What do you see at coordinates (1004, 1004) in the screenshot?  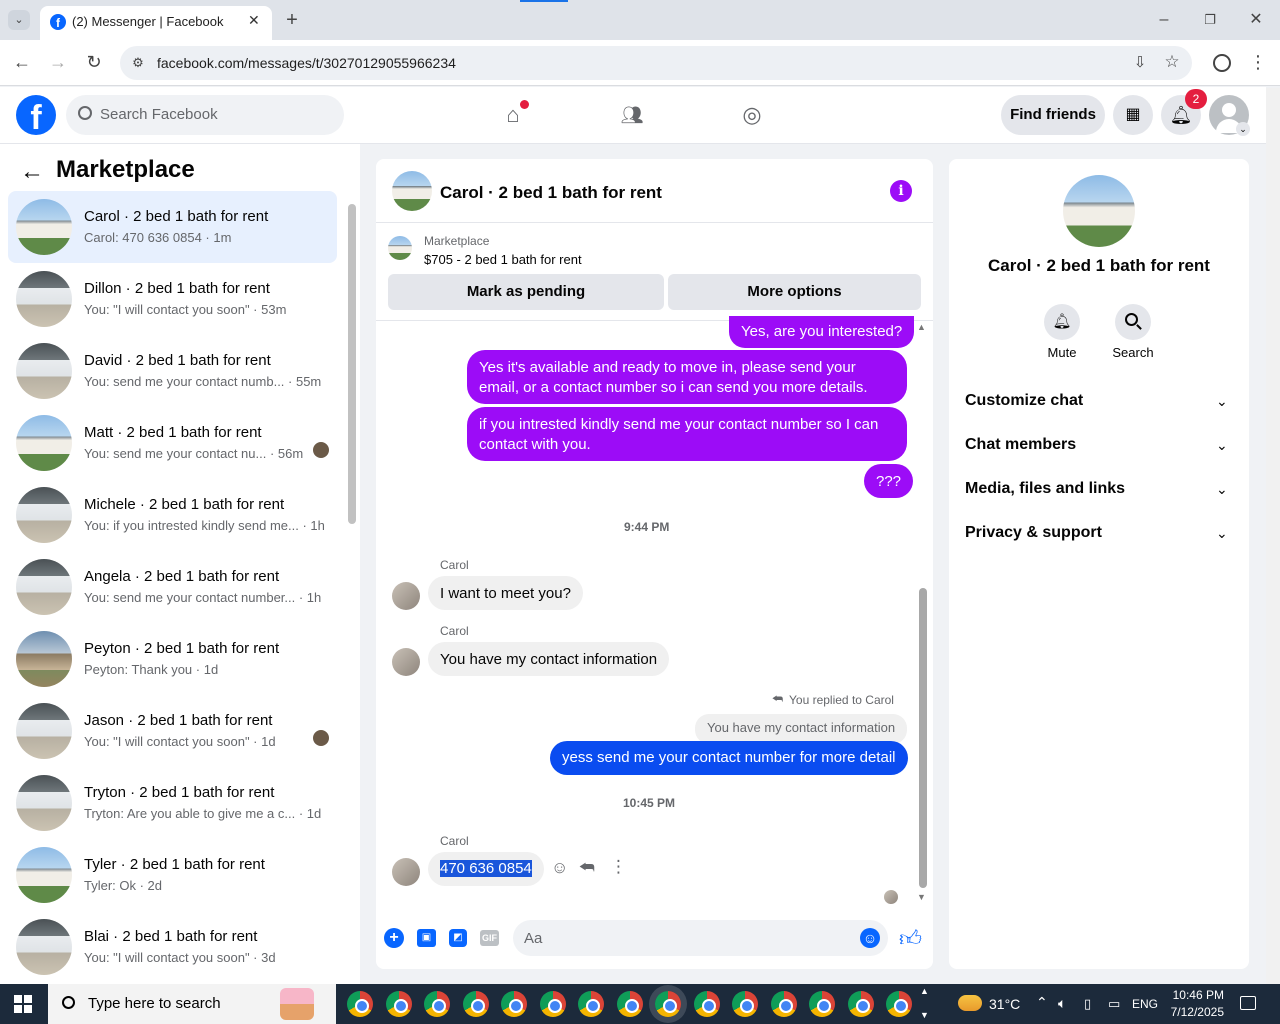 I see `temperature: 31°C` at bounding box center [1004, 1004].